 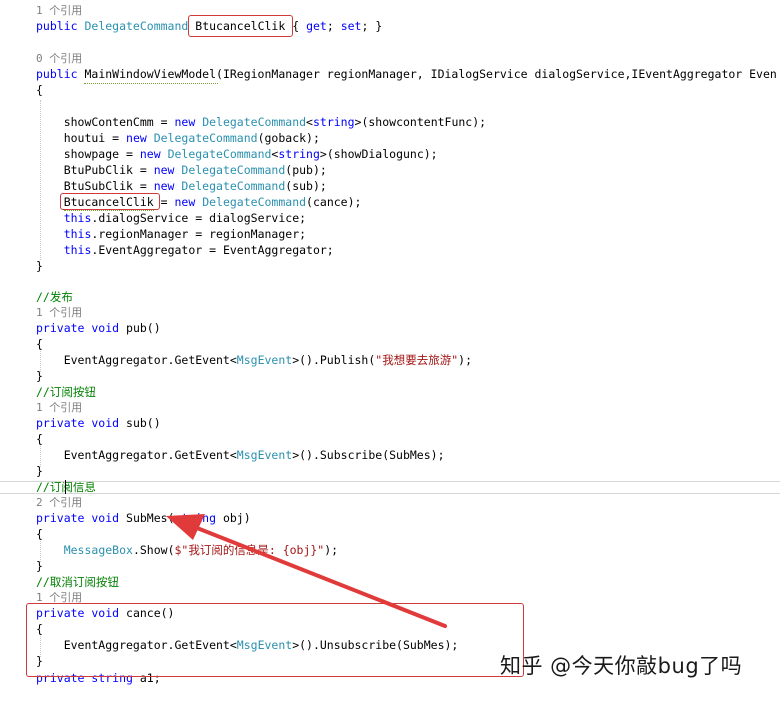 I want to click on code-token: .Show(, so click(x=153, y=550).